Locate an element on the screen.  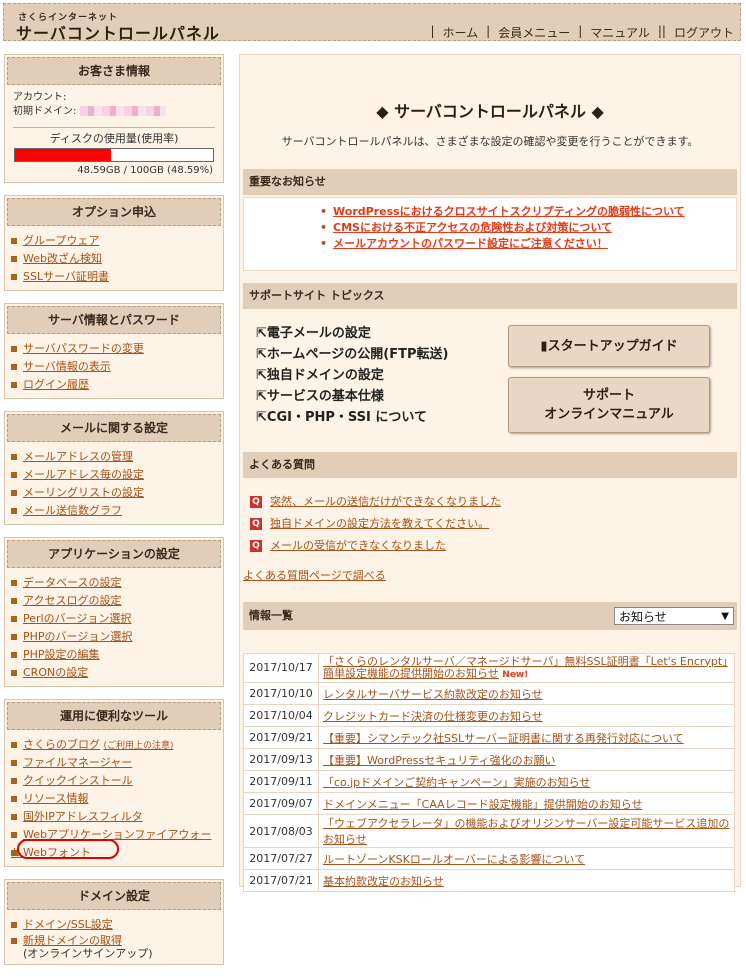
link-blog-note: (ご利用上の注意) is located at coordinates (139, 746).